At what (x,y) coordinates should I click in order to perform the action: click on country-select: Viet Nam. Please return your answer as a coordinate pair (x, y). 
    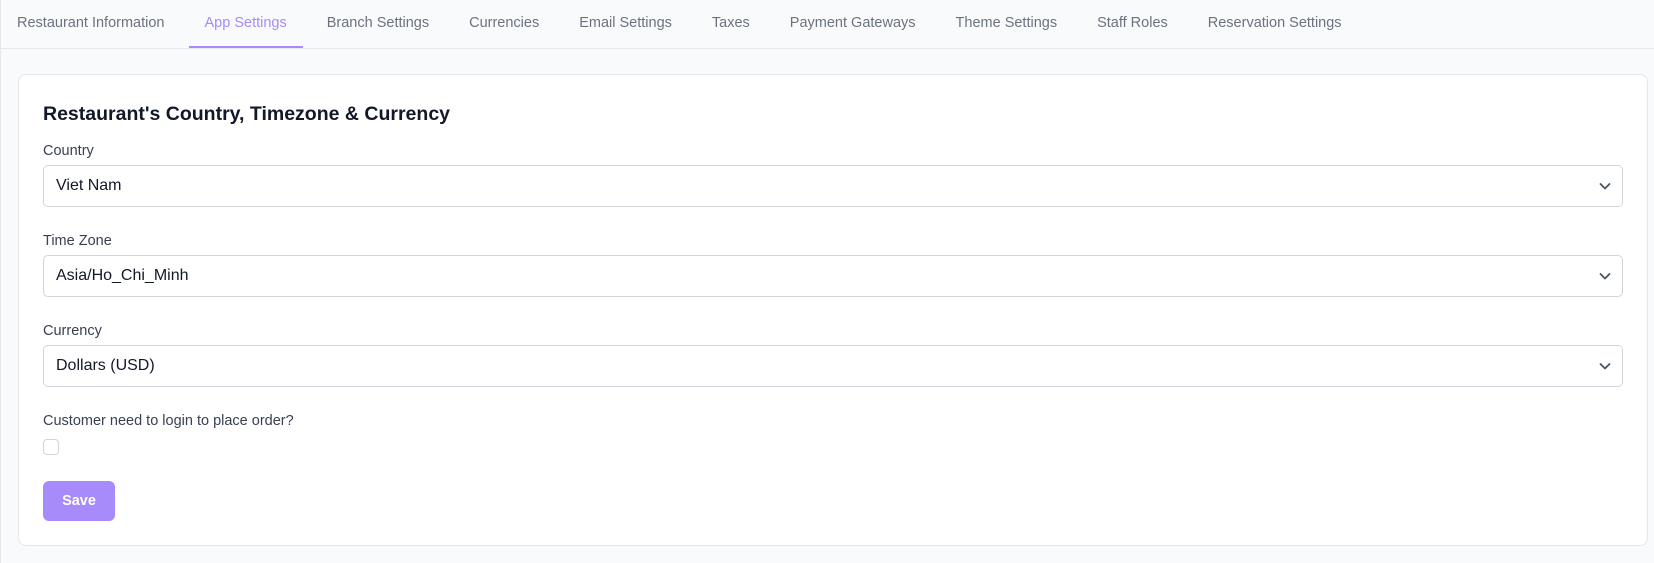
    Looking at the image, I should click on (833, 186).